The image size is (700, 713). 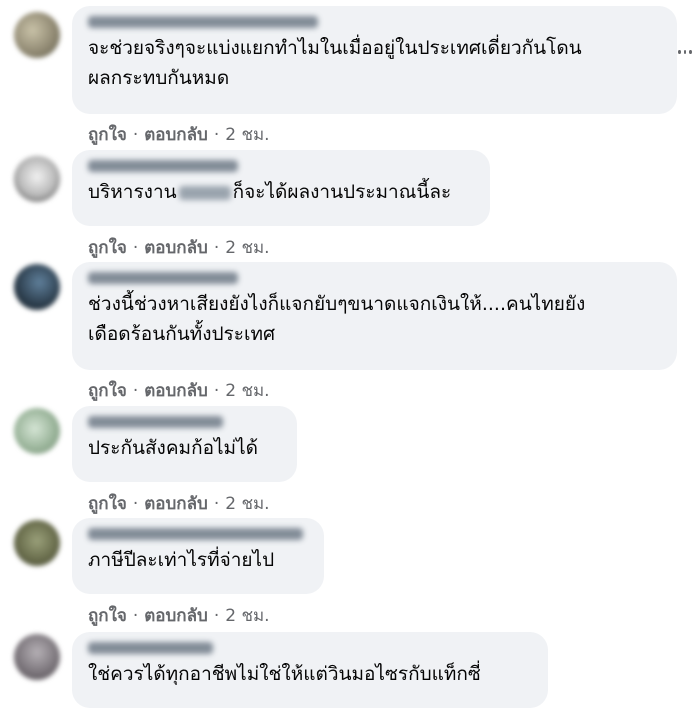 I want to click on comment-text: ประกันสังคมก้อไม่ได้, so click(x=173, y=448).